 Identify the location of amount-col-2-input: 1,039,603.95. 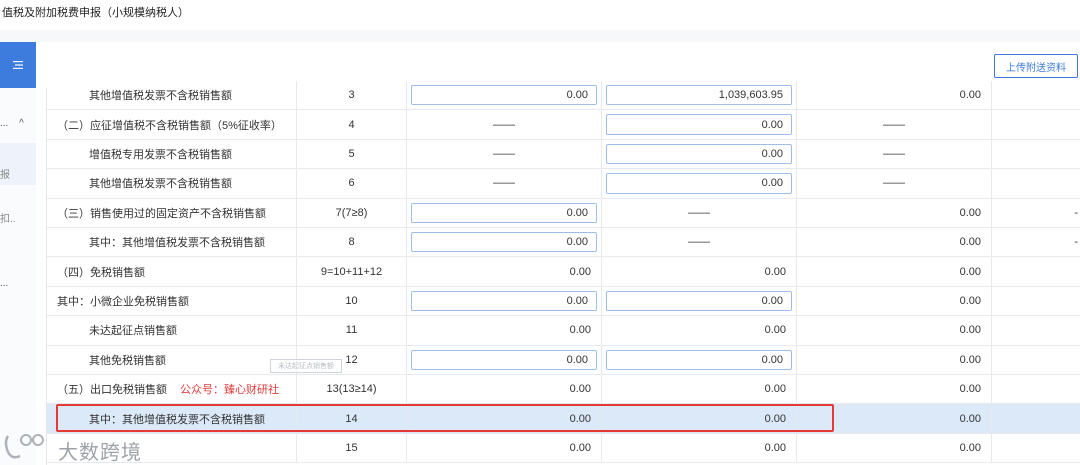
(699, 95).